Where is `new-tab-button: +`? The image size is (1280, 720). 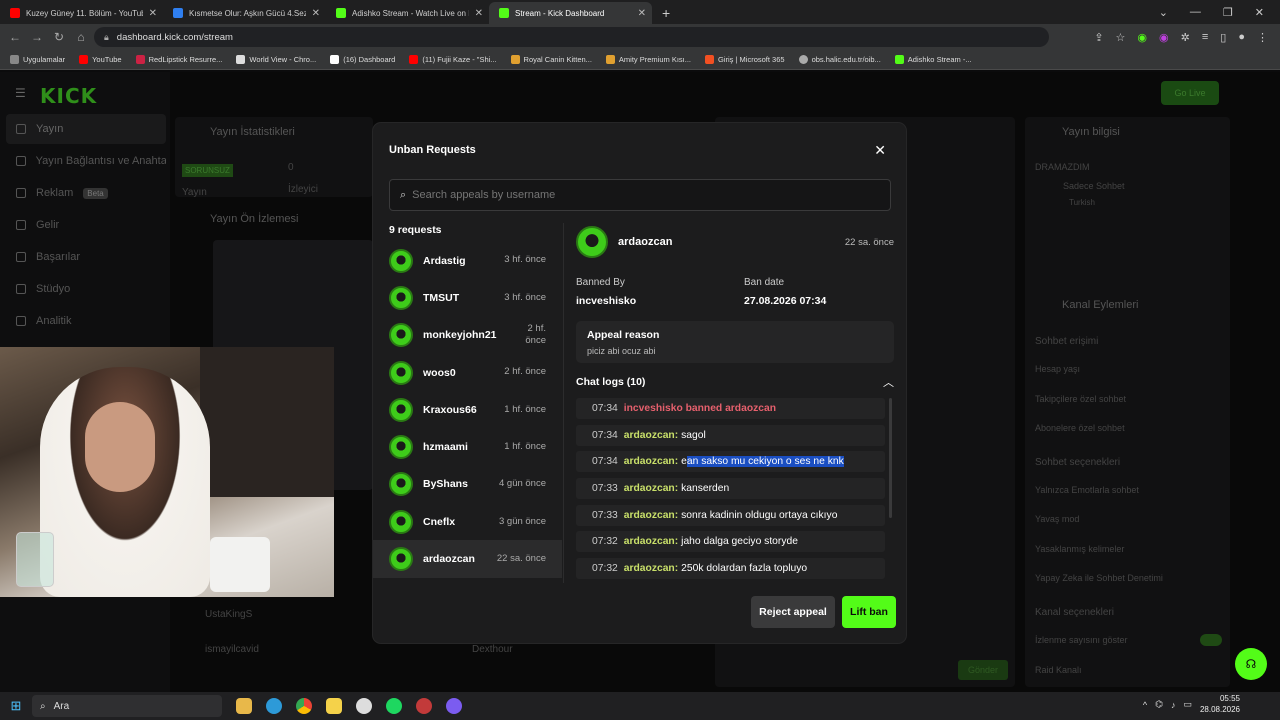
new-tab-button: + is located at coordinates (666, 13).